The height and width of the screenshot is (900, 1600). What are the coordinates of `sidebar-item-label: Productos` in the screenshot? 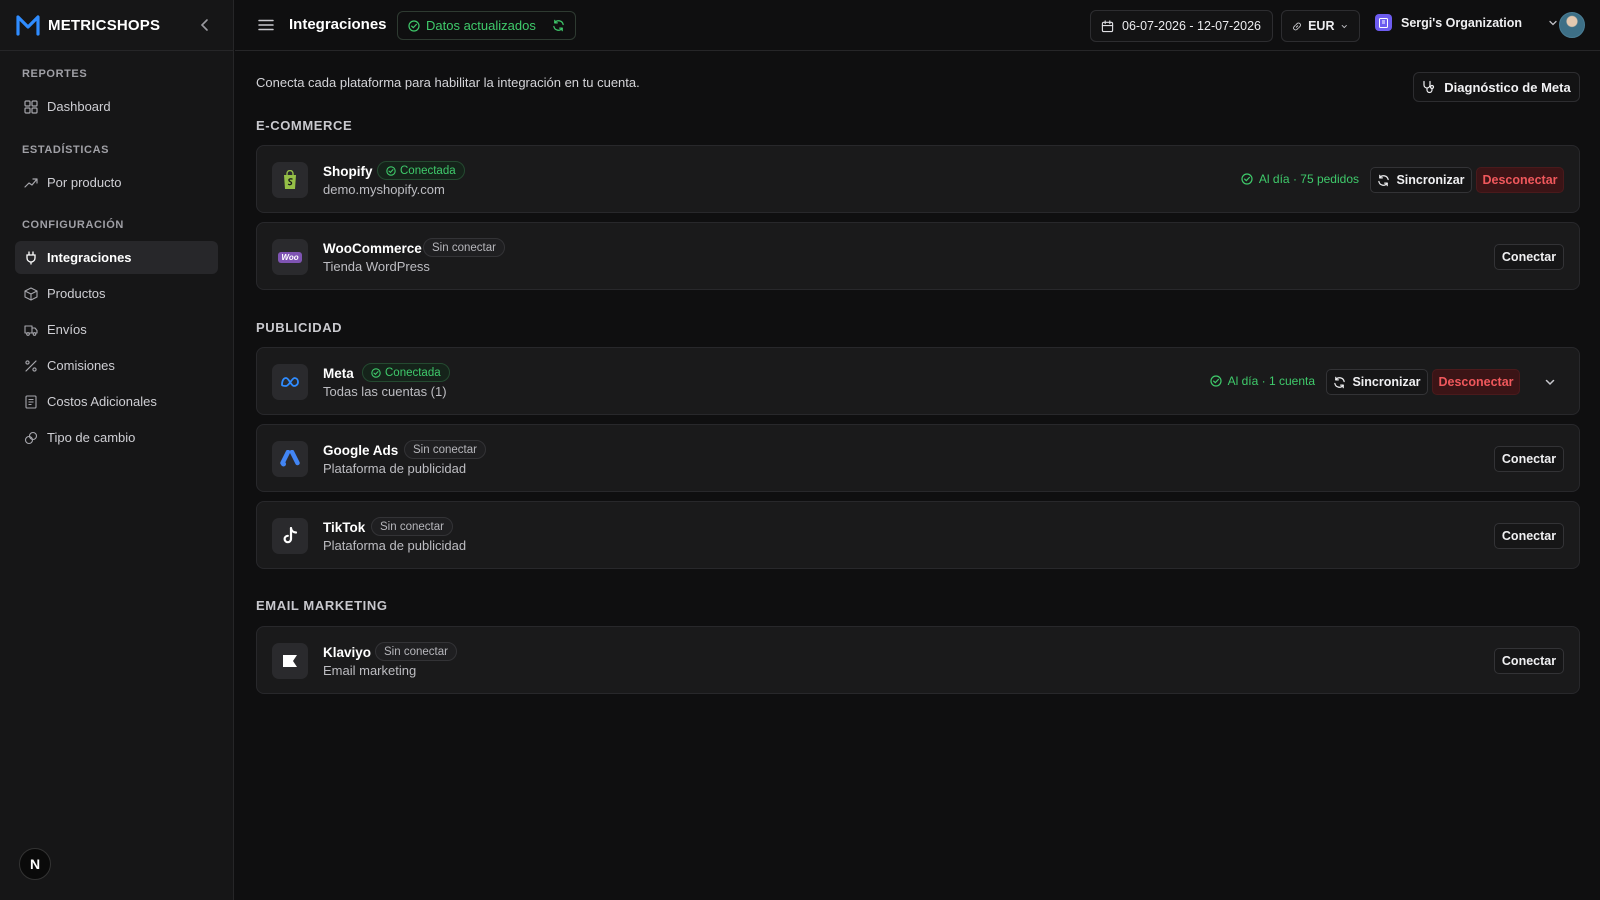 It's located at (76, 293).